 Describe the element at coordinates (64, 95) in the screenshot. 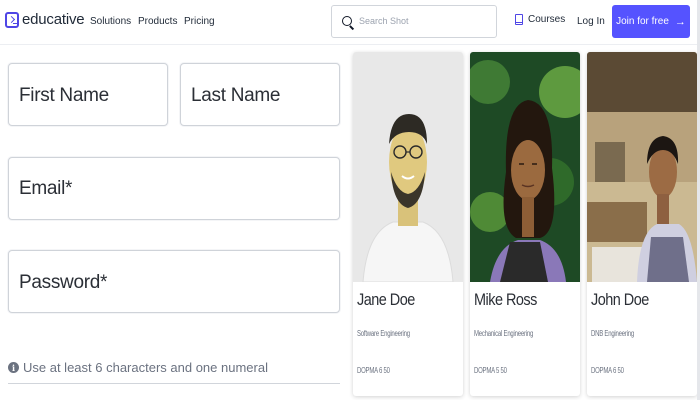

I see `first-name-label: First Name` at that location.